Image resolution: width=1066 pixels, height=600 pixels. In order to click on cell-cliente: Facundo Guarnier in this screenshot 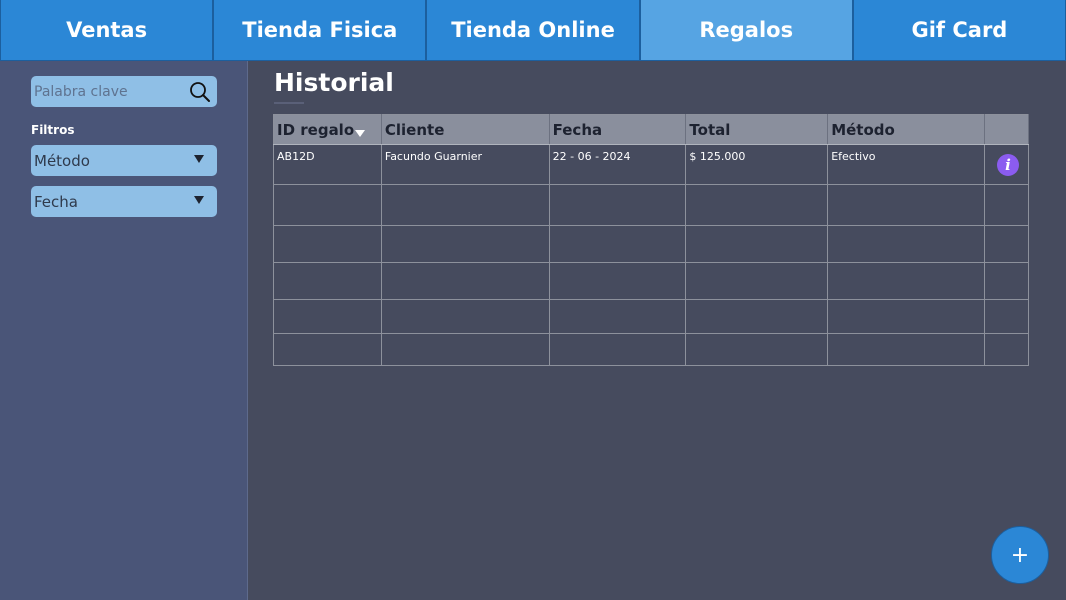, I will do `click(465, 164)`.